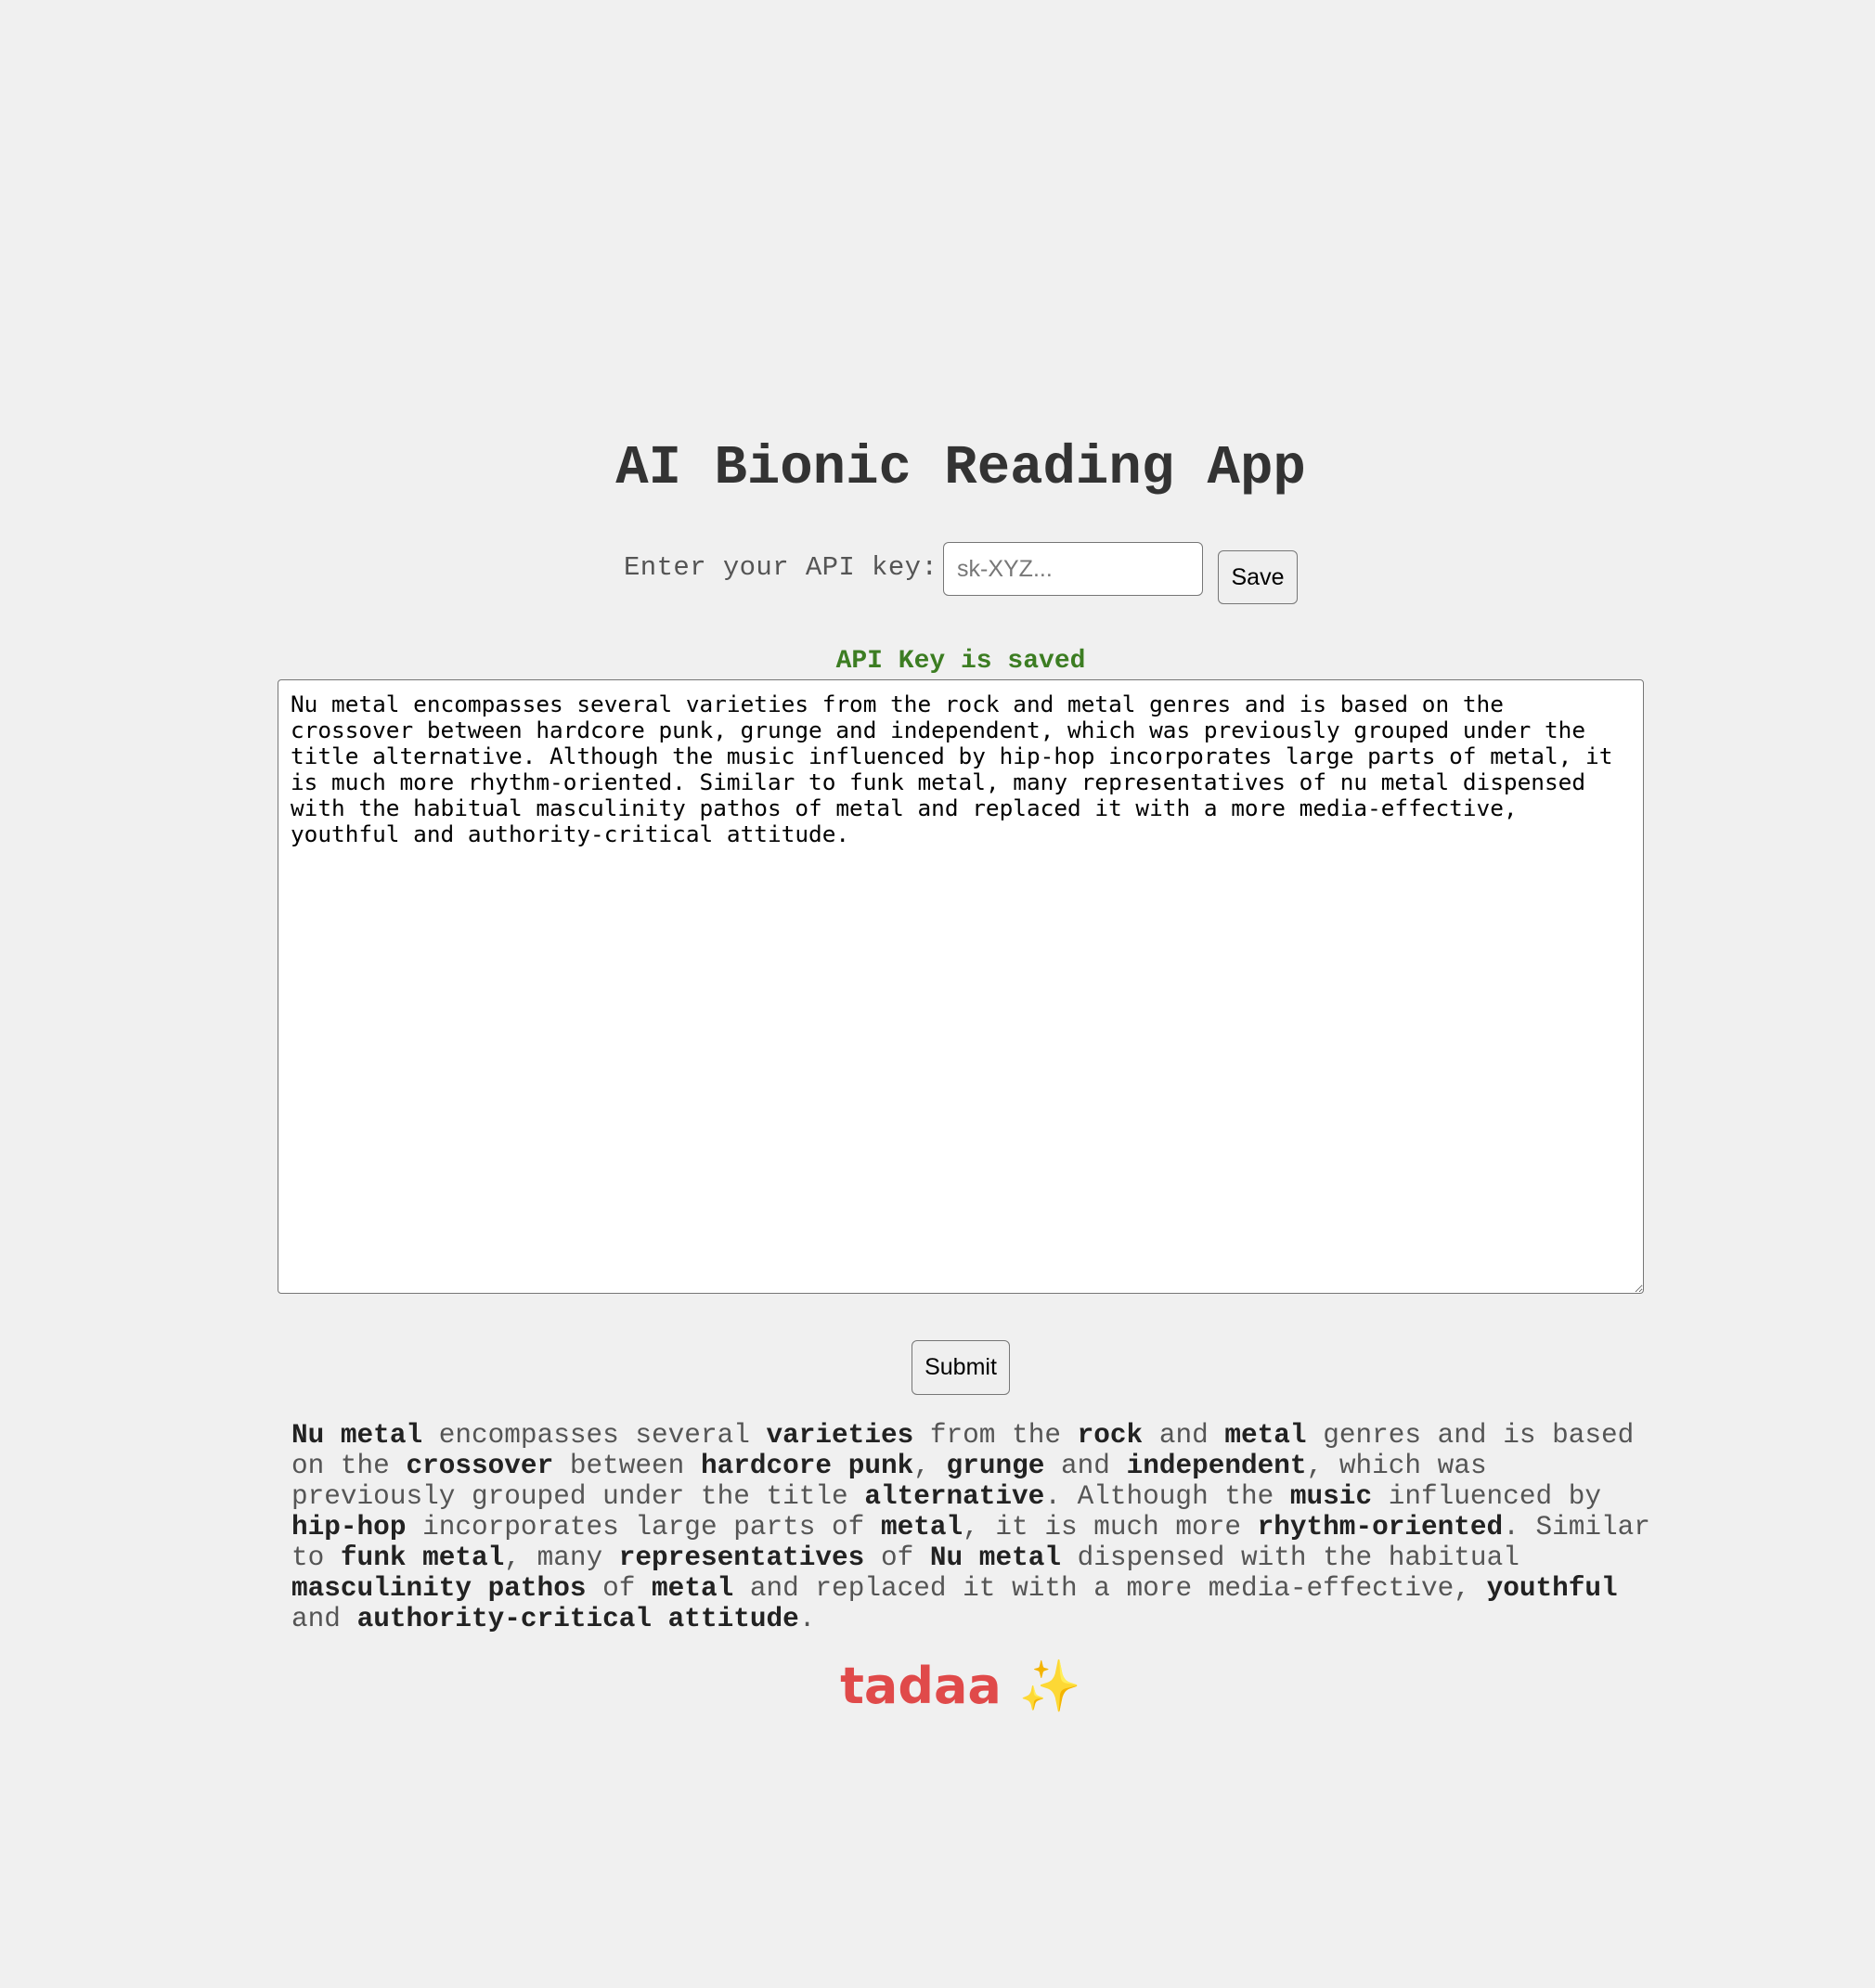 This screenshot has height=1988, width=1875. What do you see at coordinates (807, 1619) in the screenshot?
I see `bionic-text-segment: .` at bounding box center [807, 1619].